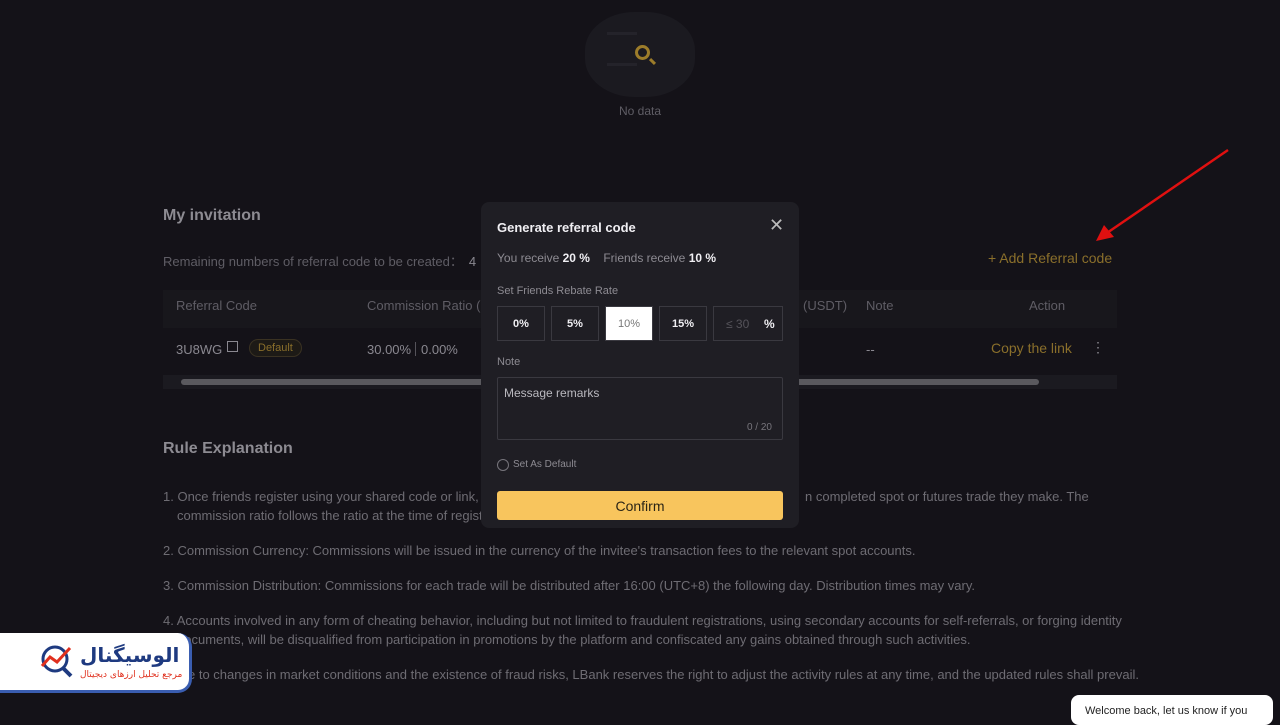  I want to click on set-default-label: Set As Default, so click(545, 464).